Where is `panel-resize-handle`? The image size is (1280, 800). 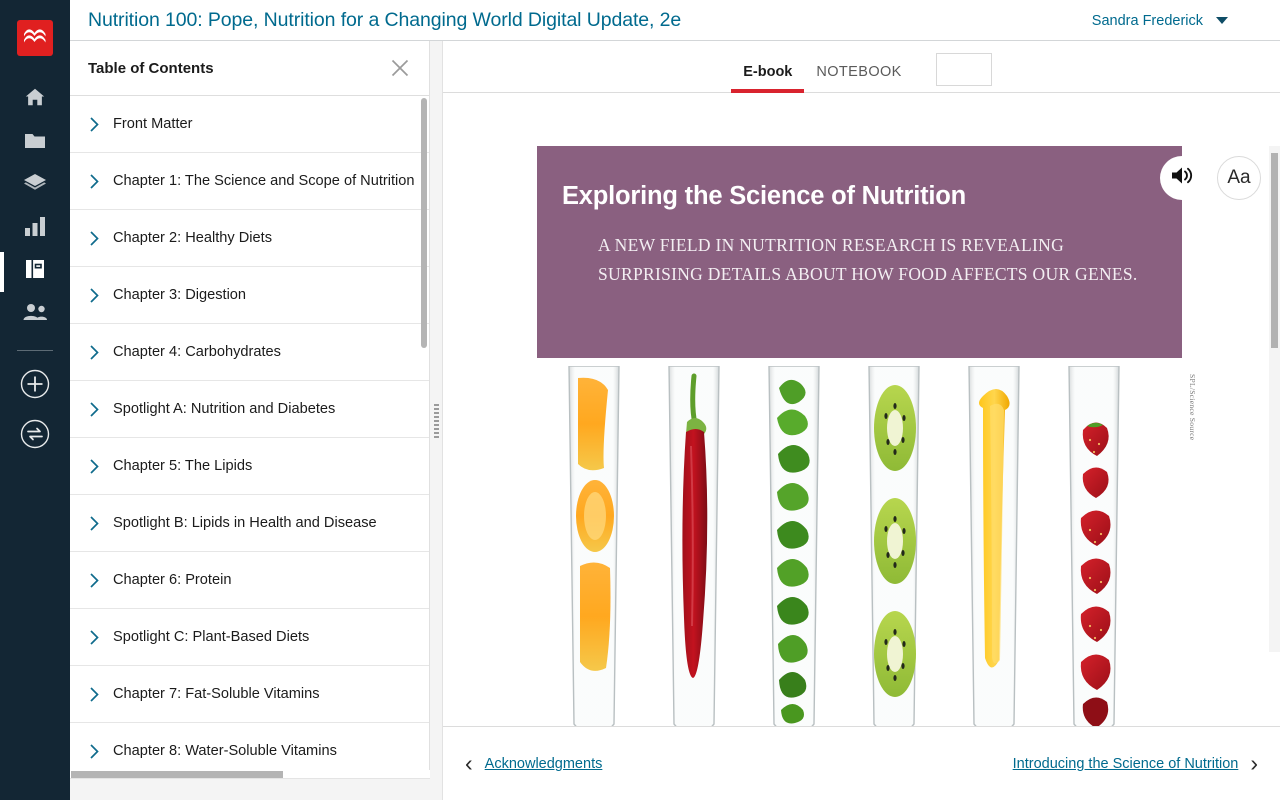
panel-resize-handle is located at coordinates (436, 420).